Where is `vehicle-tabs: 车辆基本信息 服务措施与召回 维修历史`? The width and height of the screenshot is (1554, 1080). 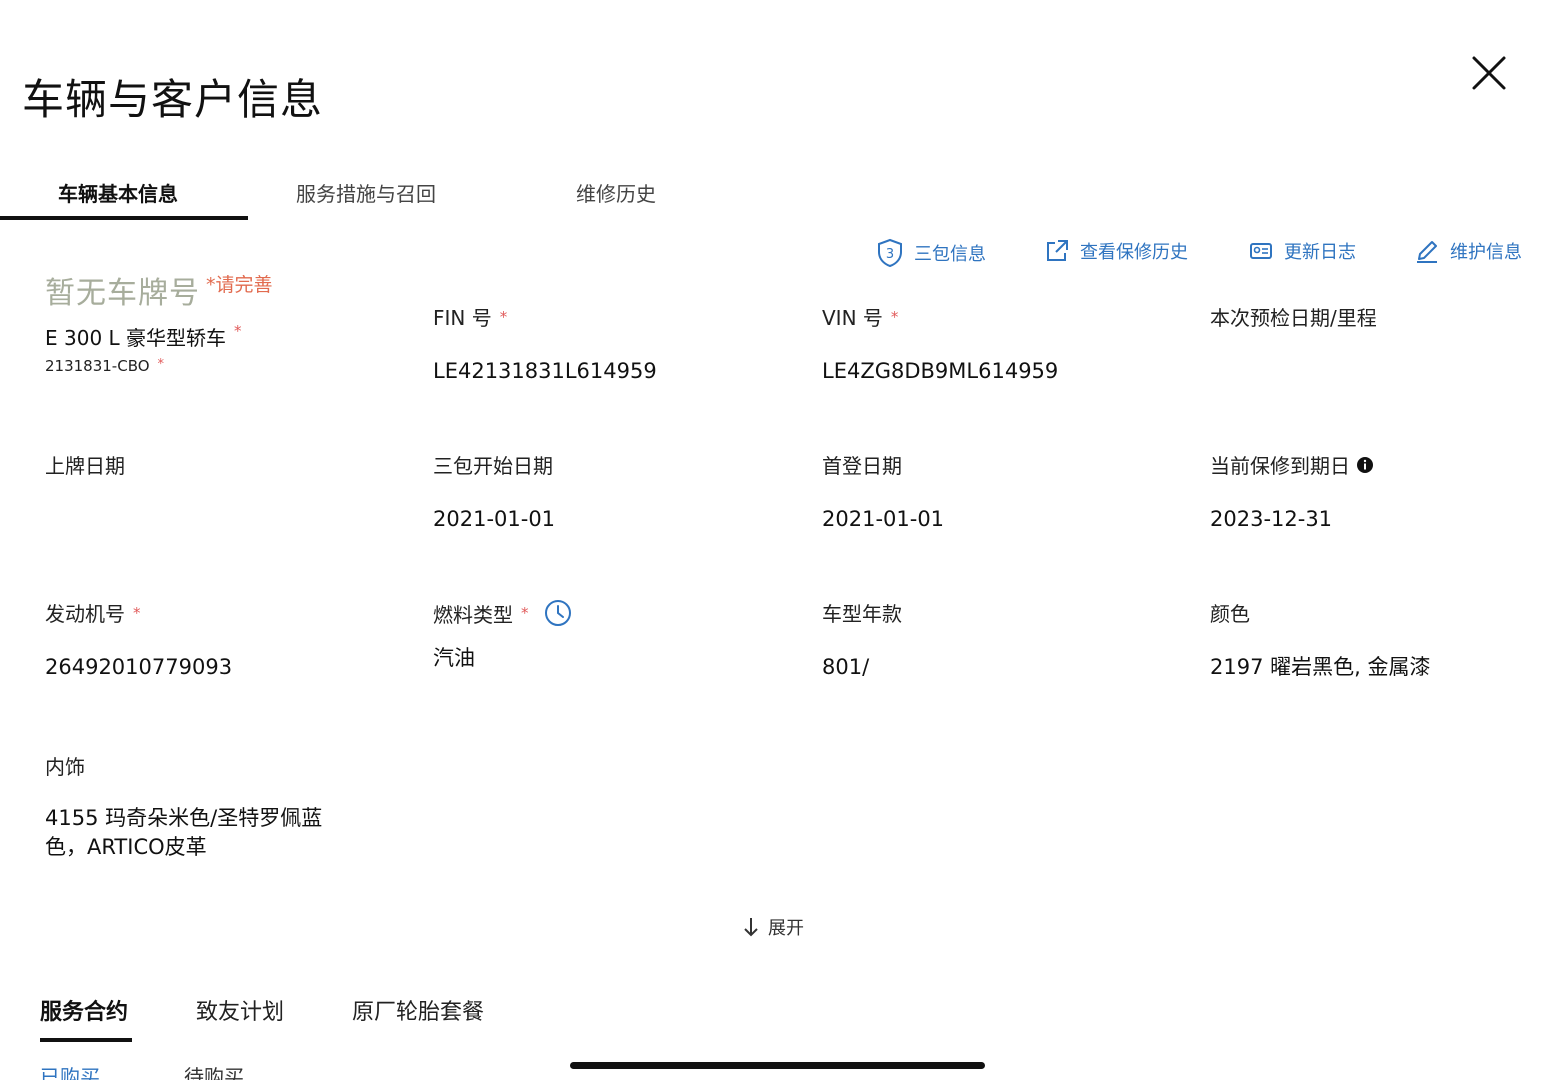 vehicle-tabs: 车辆基本信息 服务措施与召回 维修历史 is located at coordinates (380, 196).